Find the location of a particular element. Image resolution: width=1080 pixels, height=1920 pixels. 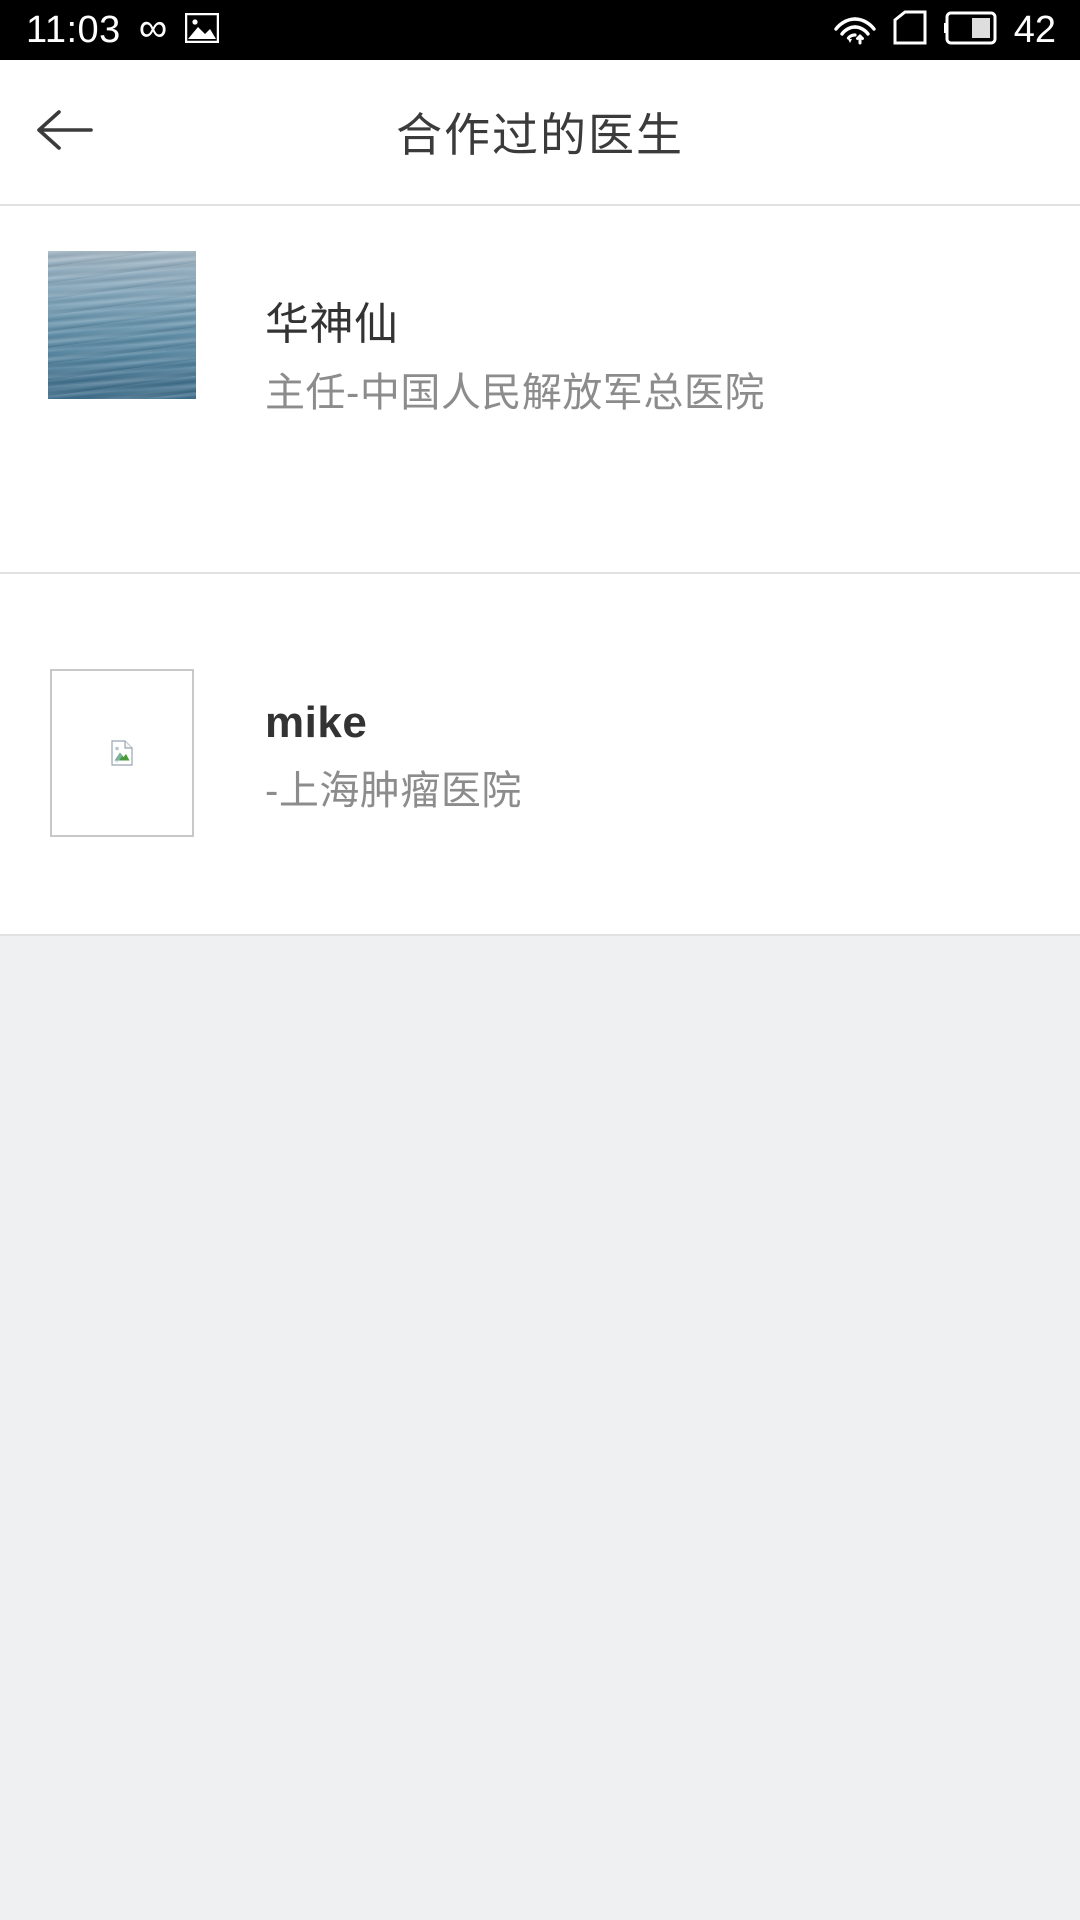

wifi-upload-icon is located at coordinates (855, 30).